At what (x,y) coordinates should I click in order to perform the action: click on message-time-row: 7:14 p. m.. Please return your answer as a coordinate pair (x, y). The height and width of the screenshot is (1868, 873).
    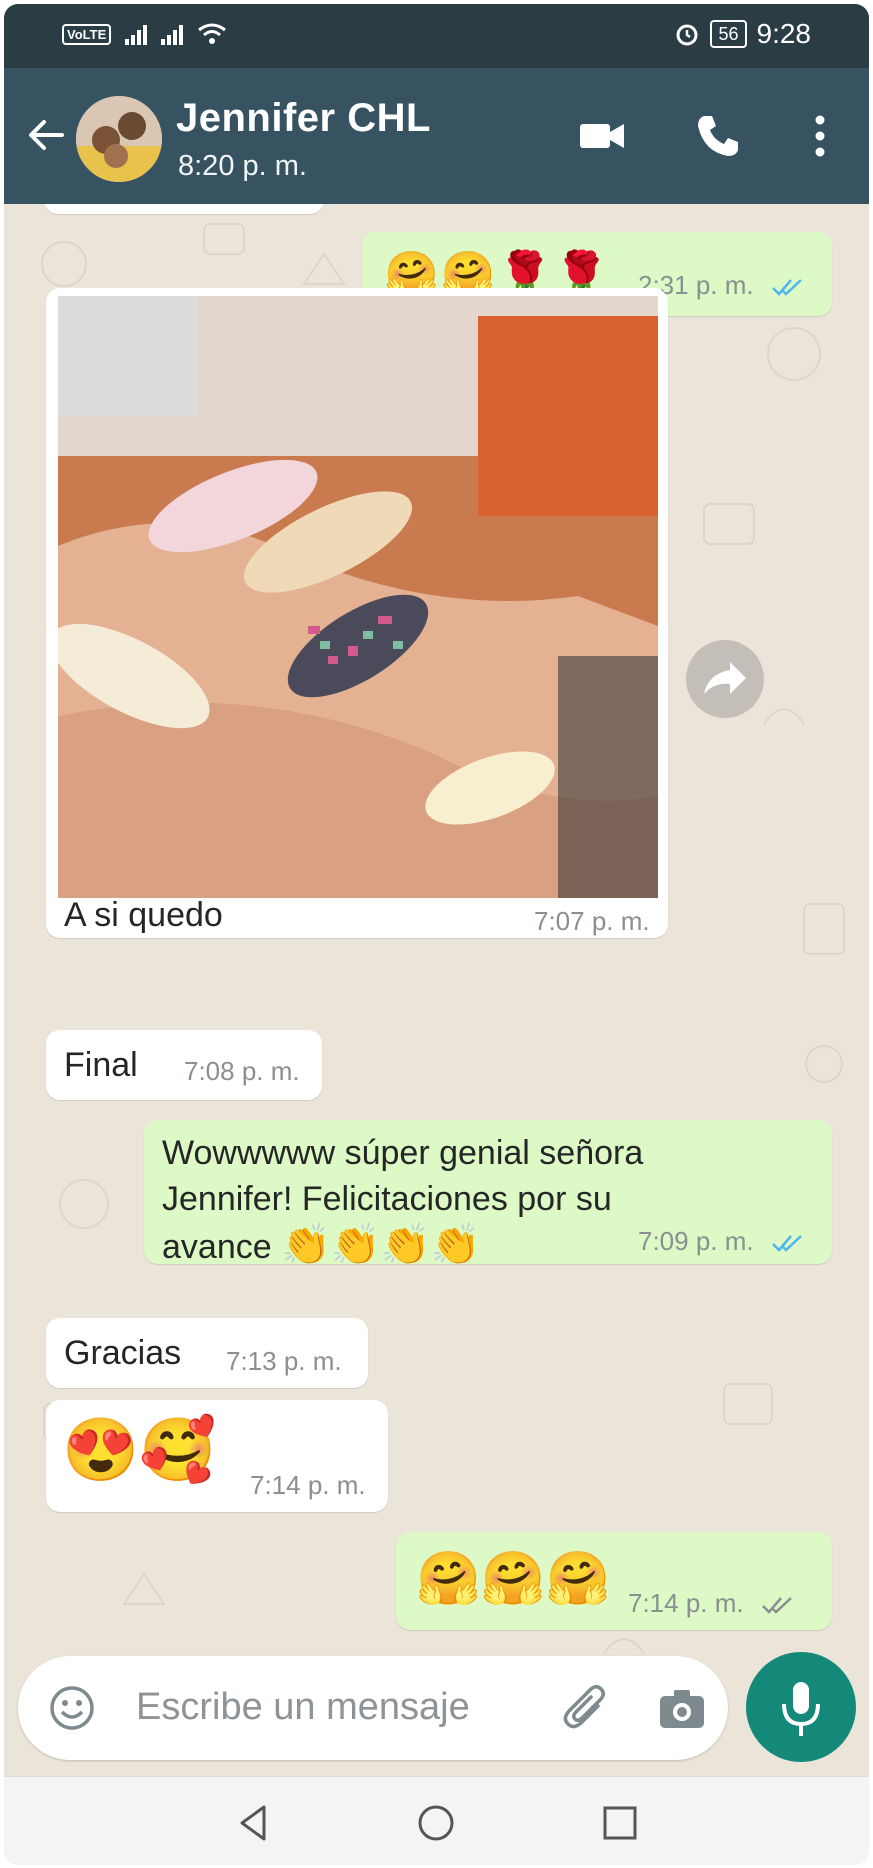
    Looking at the image, I should click on (711, 1603).